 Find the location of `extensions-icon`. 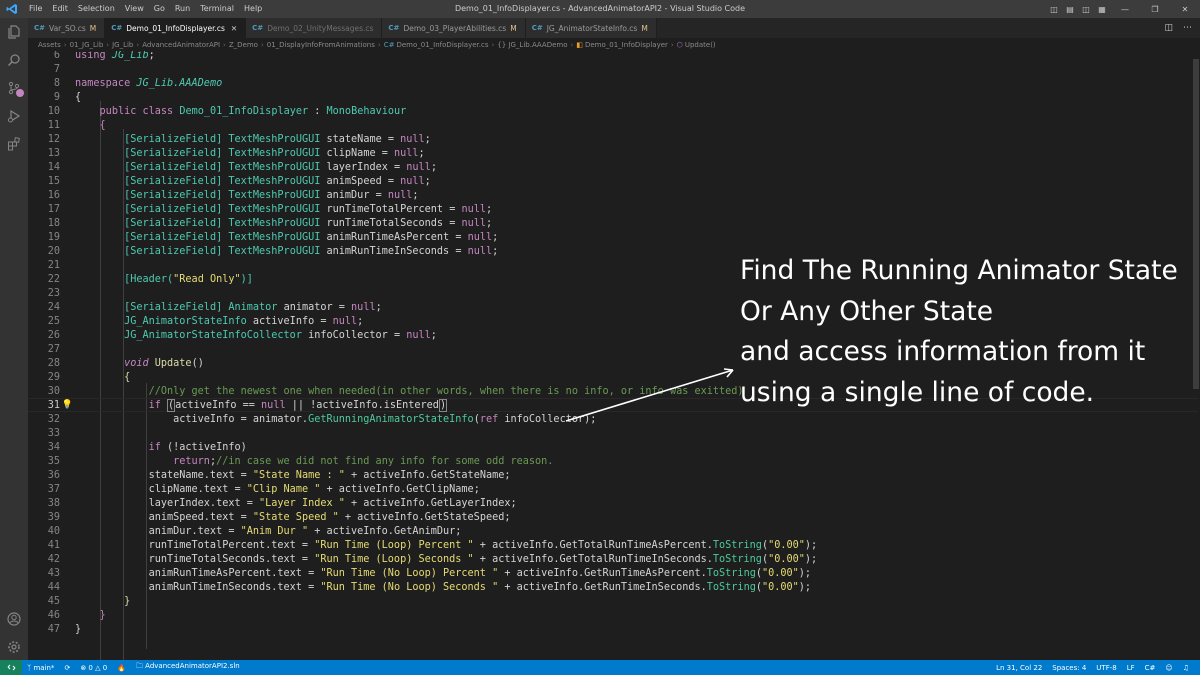

extensions-icon is located at coordinates (14, 144).